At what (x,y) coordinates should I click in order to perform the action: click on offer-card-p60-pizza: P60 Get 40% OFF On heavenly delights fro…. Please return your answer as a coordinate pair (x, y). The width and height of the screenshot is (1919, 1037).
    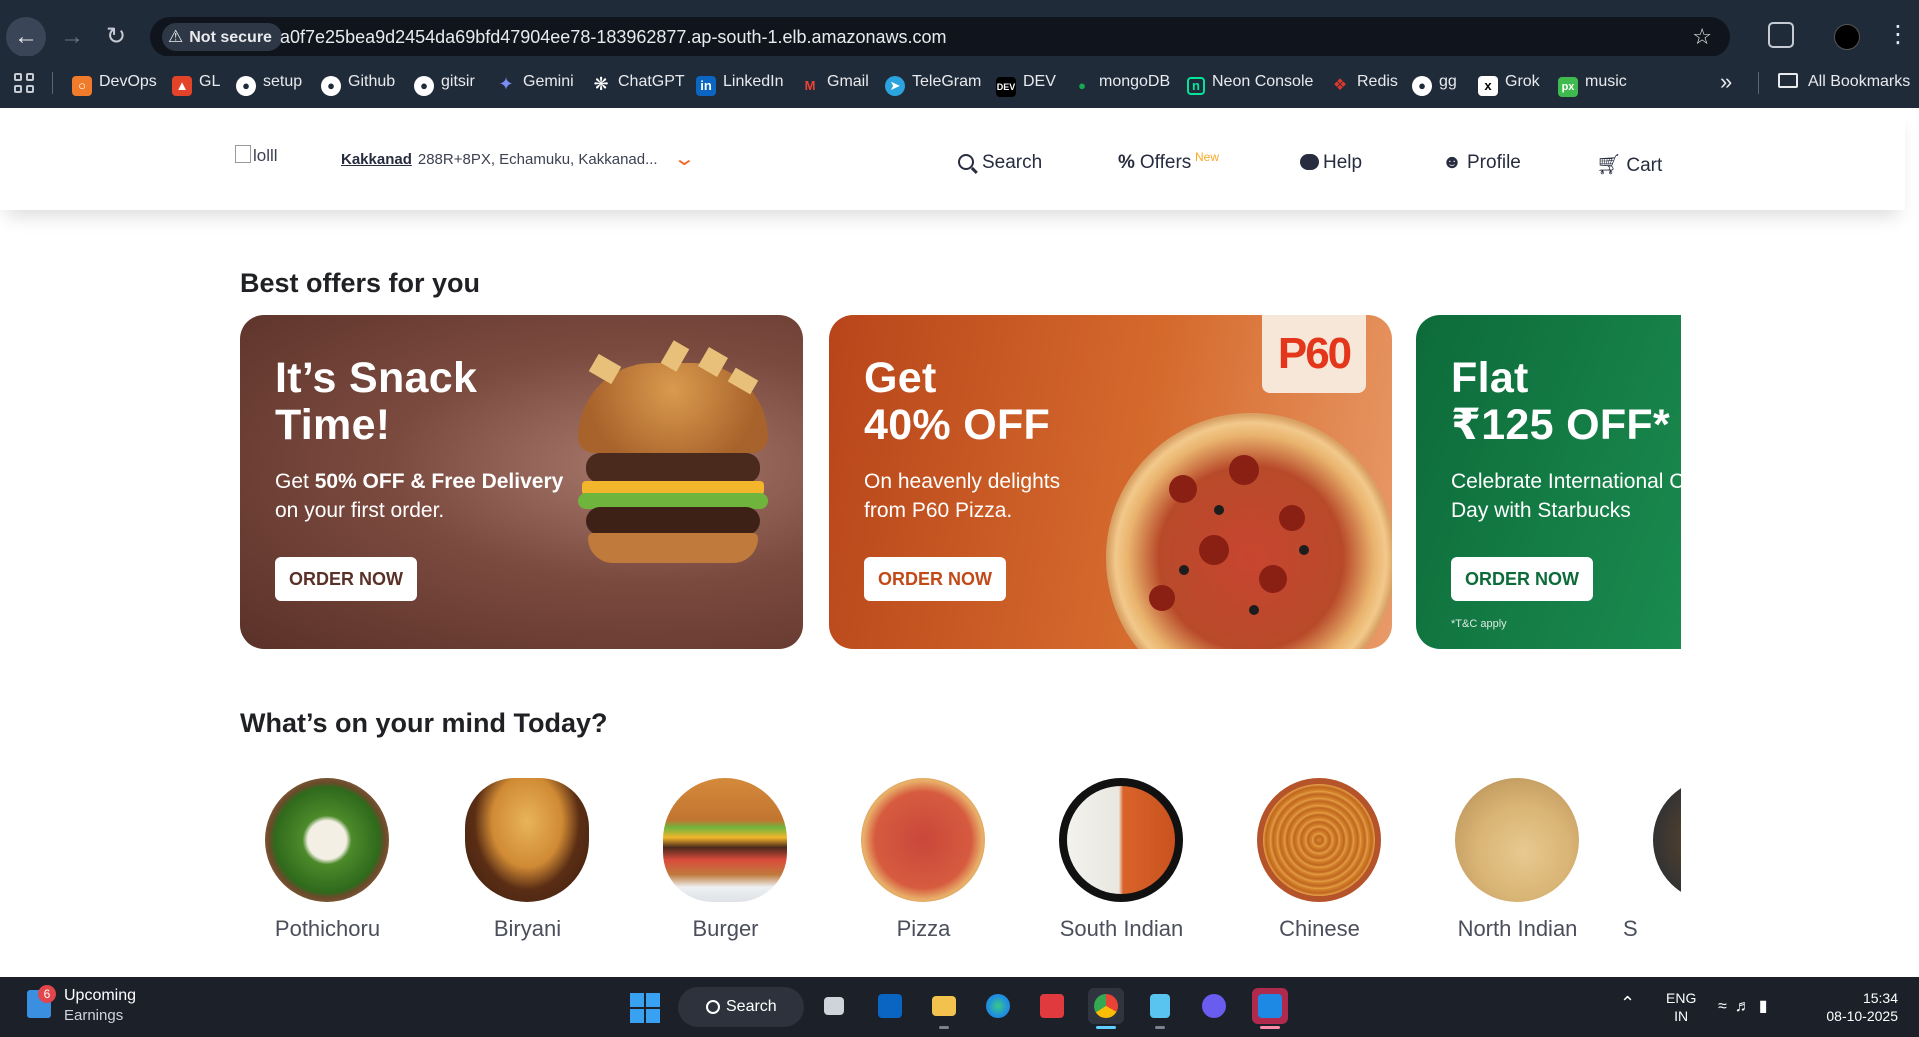
    Looking at the image, I should click on (1110, 482).